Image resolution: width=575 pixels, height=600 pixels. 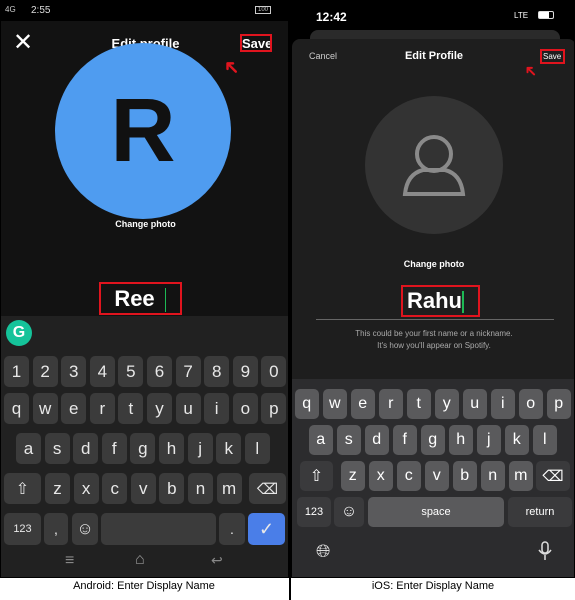 What do you see at coordinates (158, 529) in the screenshot?
I see `space-key` at bounding box center [158, 529].